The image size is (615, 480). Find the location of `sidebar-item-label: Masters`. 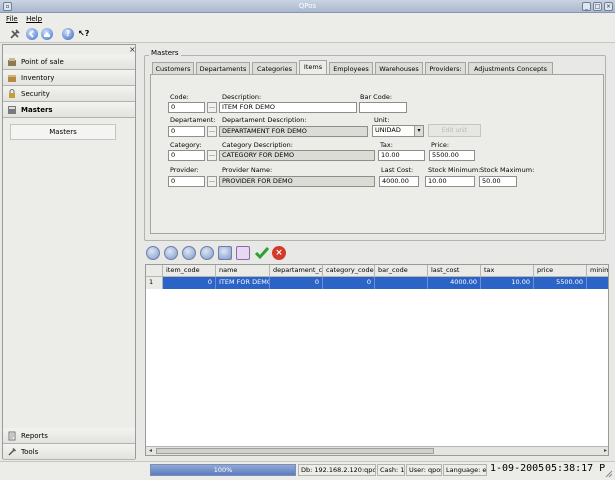

sidebar-item-label: Masters is located at coordinates (37, 110).